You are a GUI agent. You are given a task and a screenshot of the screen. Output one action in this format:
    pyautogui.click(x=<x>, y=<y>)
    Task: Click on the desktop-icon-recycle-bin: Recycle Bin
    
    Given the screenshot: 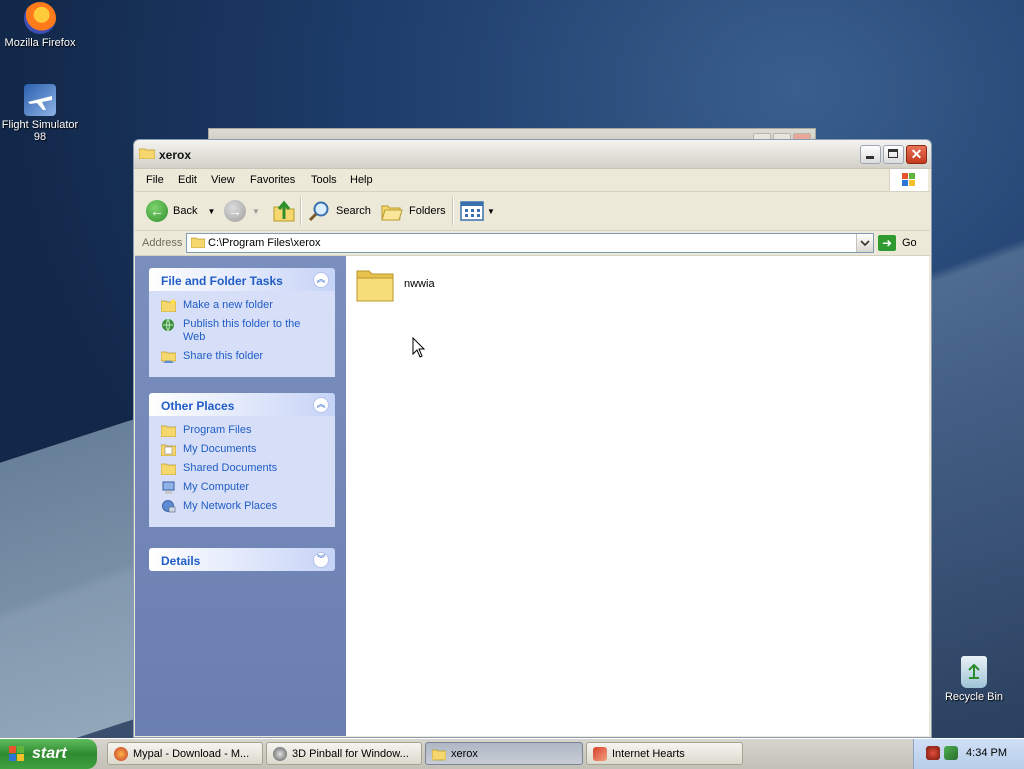 What is the action you would take?
    pyautogui.click(x=974, y=679)
    